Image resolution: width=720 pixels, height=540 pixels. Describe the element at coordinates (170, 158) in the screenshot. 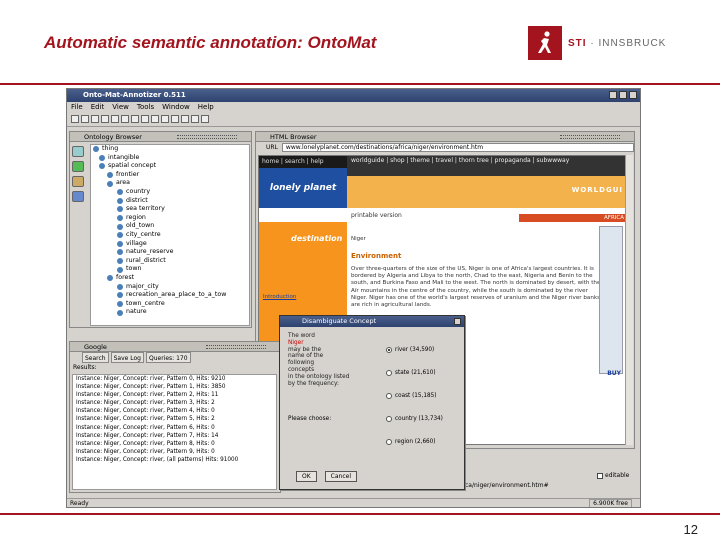

I see `tree-item: intangible` at that location.